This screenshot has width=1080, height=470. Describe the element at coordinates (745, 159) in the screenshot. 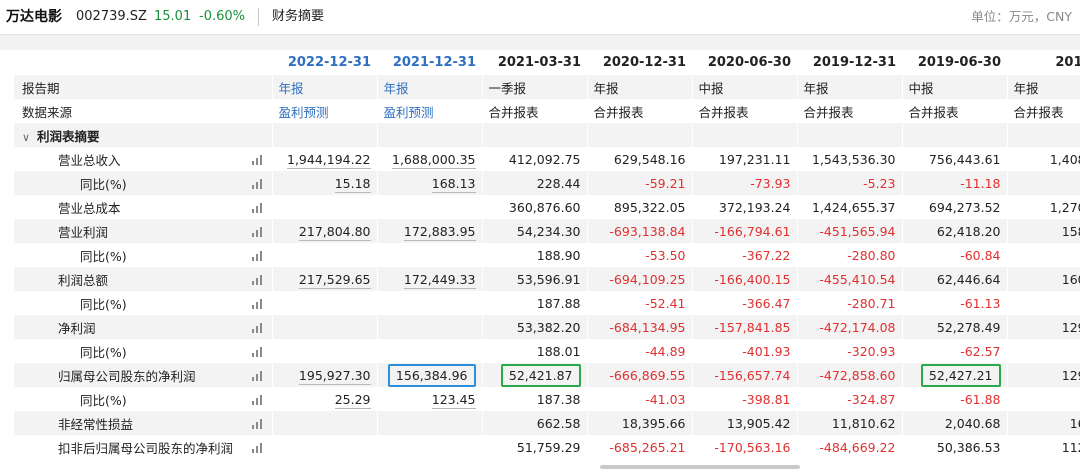

I see `value-cell: 197,231.11` at that location.